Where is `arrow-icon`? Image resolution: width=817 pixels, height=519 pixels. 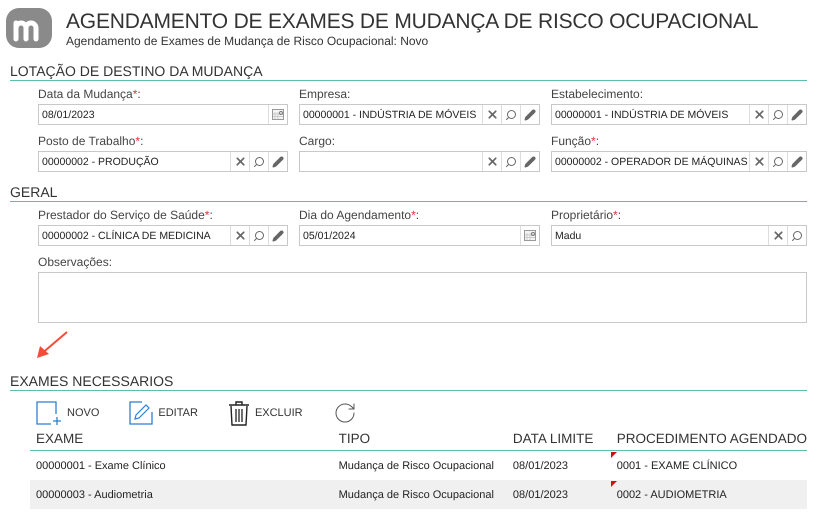
arrow-icon is located at coordinates (52, 345).